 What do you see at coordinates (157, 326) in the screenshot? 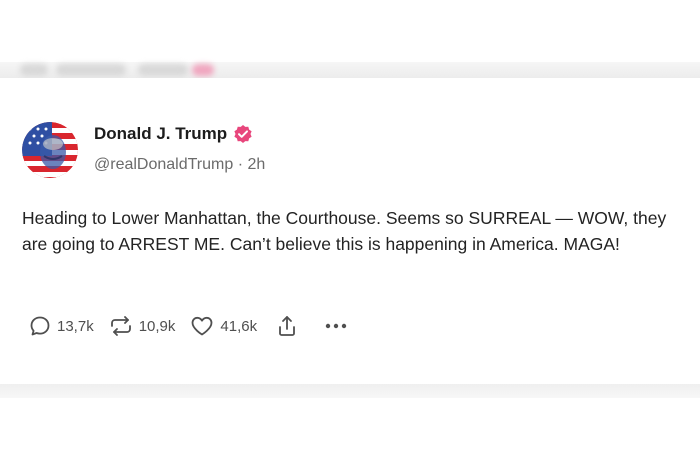
I see `repost-count: 10,9k` at bounding box center [157, 326].